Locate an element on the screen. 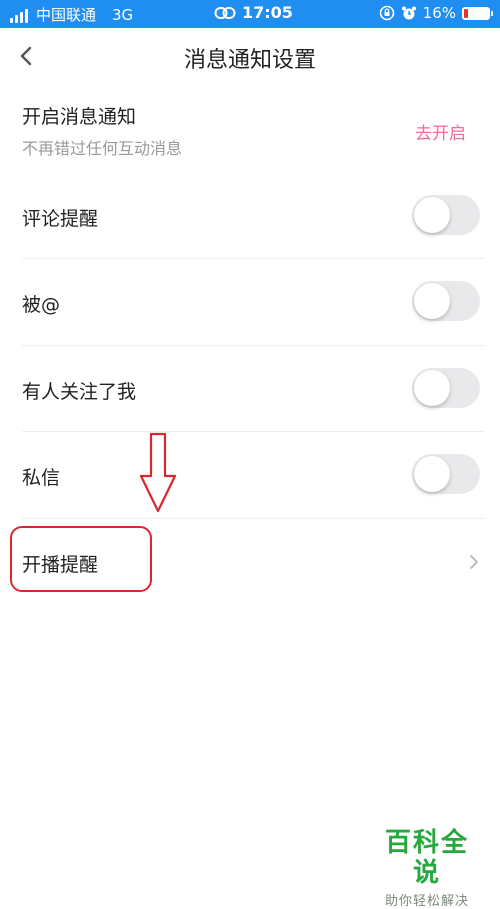 The image size is (500, 909). down-arrow-outline-icon is located at coordinates (158, 472).